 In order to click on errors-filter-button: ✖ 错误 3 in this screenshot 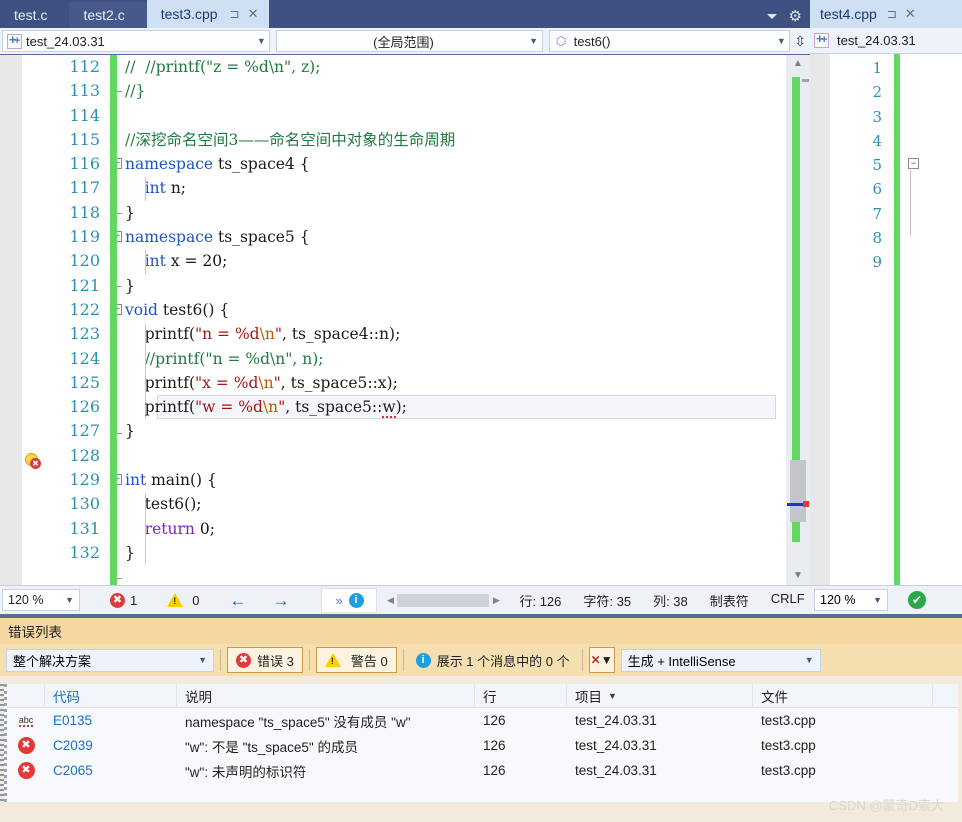, I will do `click(265, 660)`.